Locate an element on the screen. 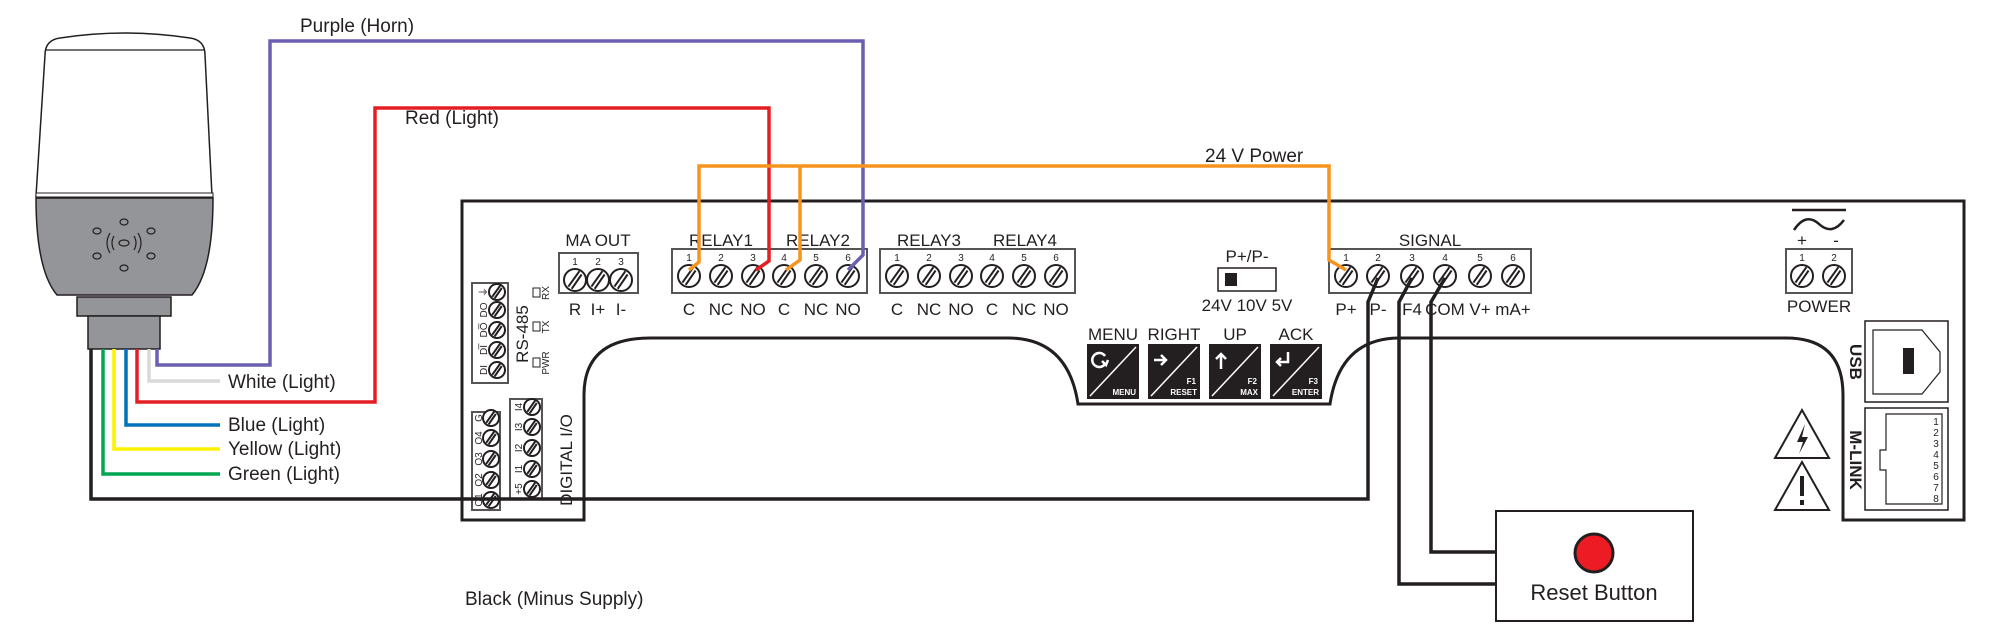 This screenshot has height=643, width=2000. label-red-light: Red (Light) is located at coordinates (452, 118).